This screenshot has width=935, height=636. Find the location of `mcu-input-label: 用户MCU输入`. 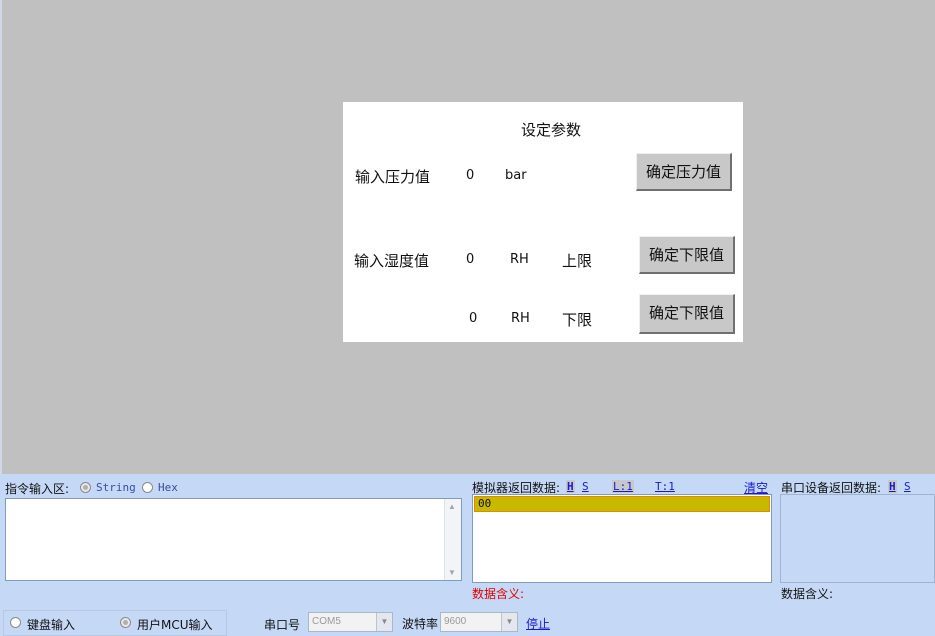

mcu-input-label: 用户MCU输入 is located at coordinates (175, 624).